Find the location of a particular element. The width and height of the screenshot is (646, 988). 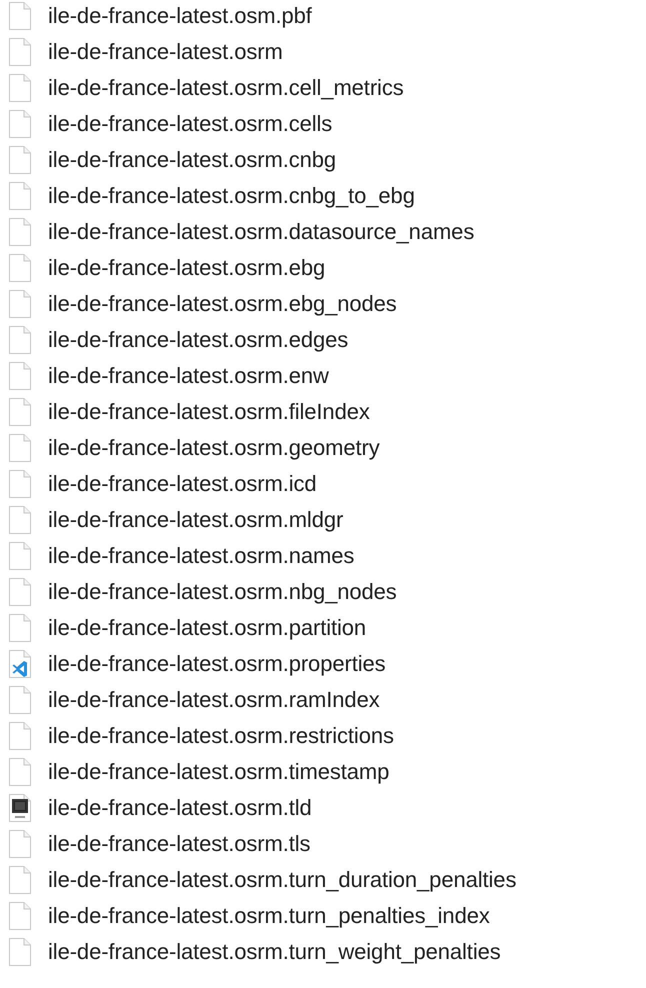

file-name: ile-de-france-latest.osrm.partition is located at coordinates (207, 628).